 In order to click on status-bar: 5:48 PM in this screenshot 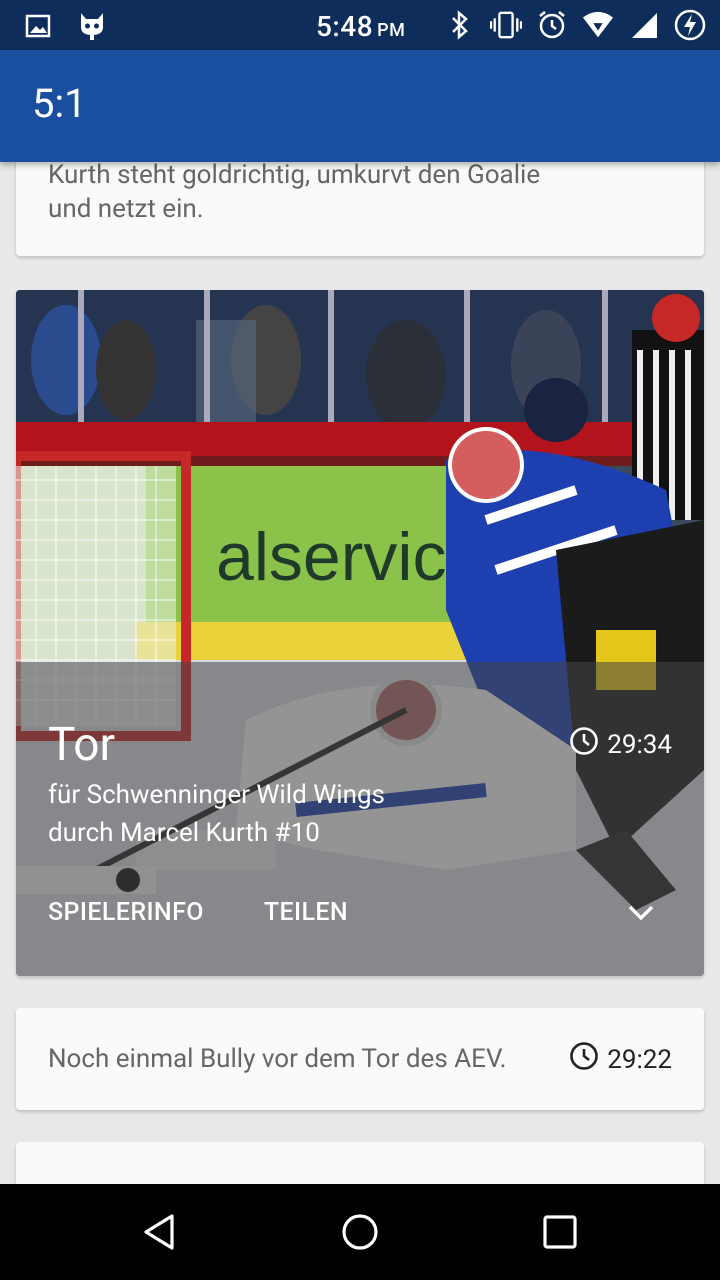, I will do `click(360, 25)`.